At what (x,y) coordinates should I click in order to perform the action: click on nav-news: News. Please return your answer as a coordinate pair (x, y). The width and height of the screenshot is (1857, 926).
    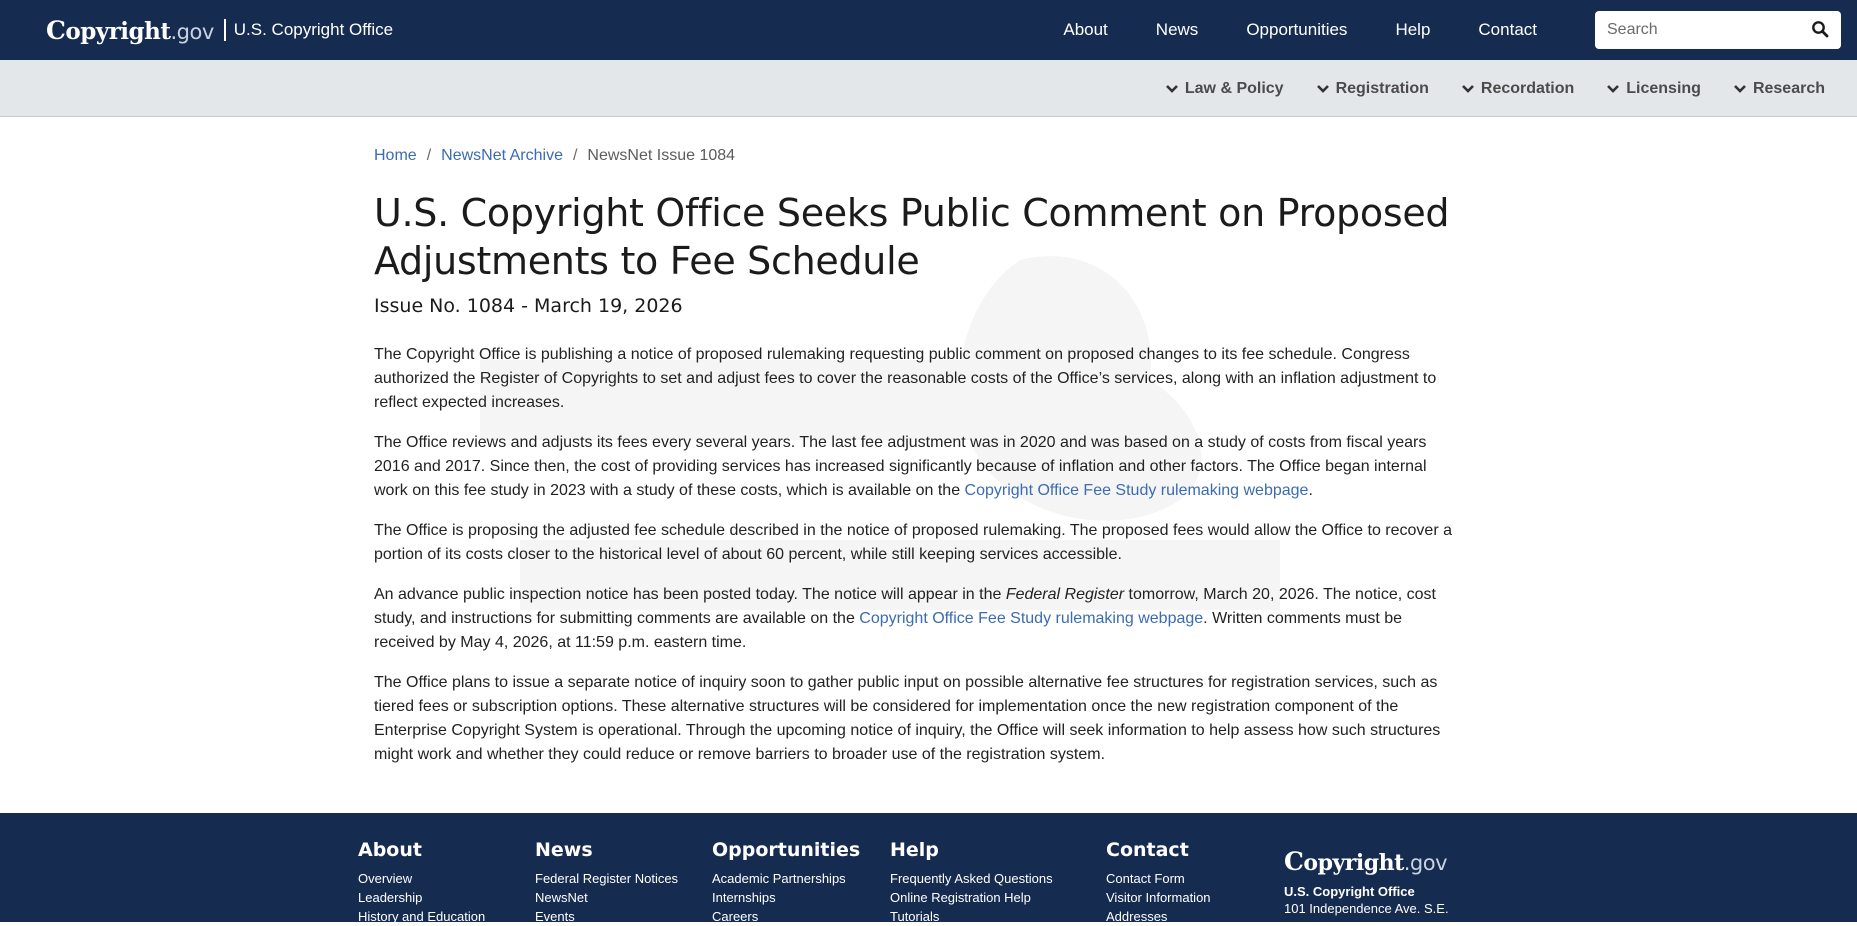
    Looking at the image, I should click on (1177, 30).